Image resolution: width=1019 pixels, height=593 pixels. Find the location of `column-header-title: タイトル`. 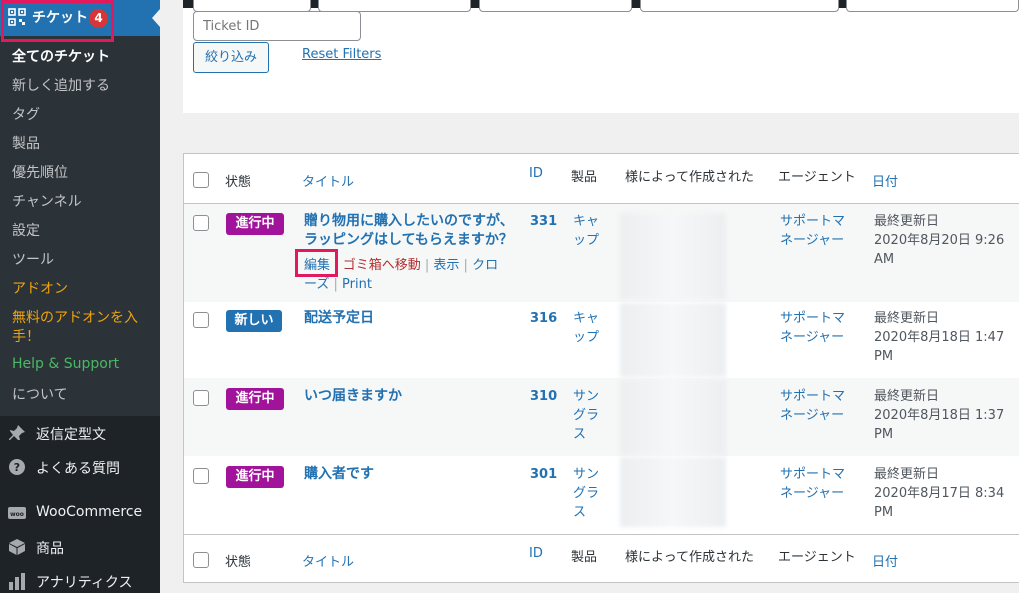

column-header-title: タイトル is located at coordinates (328, 180).